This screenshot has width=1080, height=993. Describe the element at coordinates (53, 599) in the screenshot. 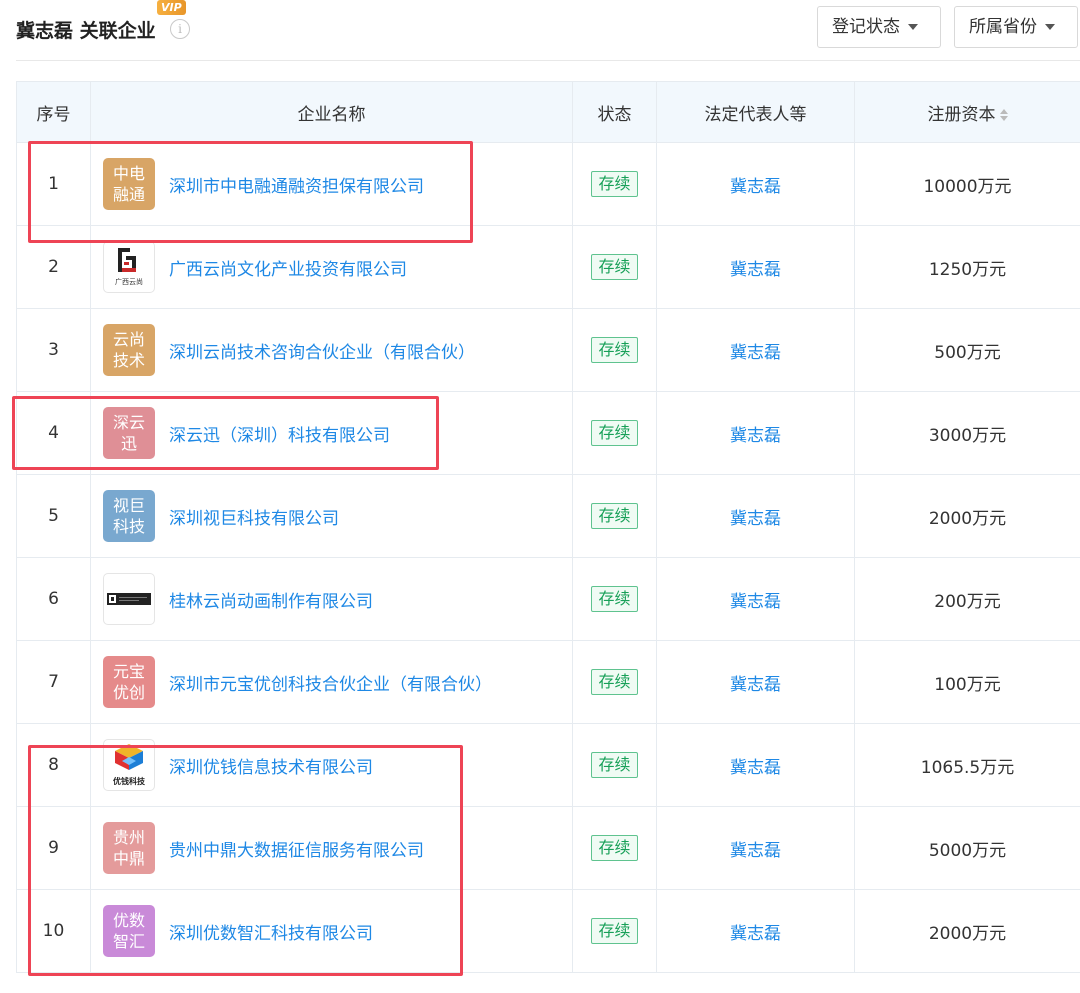

I see `row-index: 6` at that location.